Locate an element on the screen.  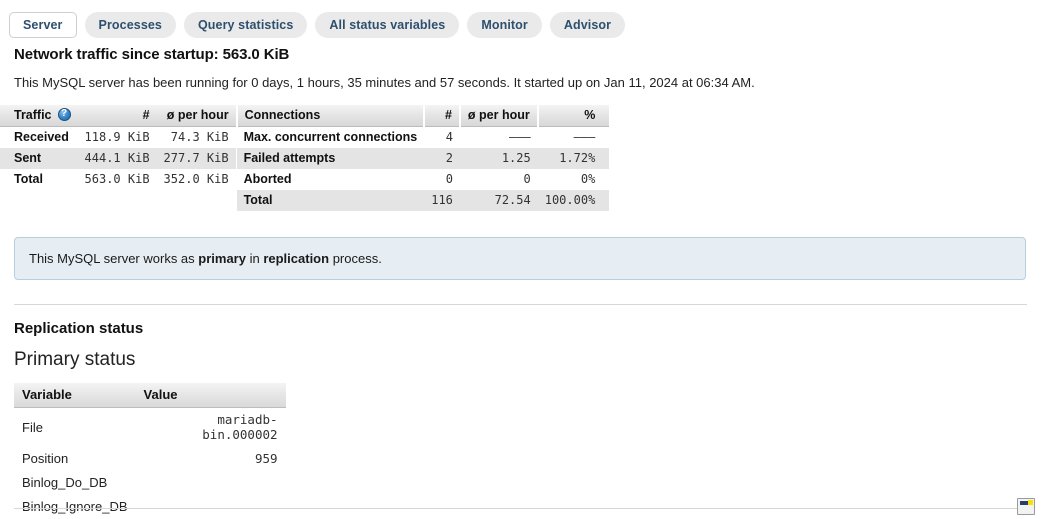
connections-row-percent: ——— is located at coordinates (573, 137).